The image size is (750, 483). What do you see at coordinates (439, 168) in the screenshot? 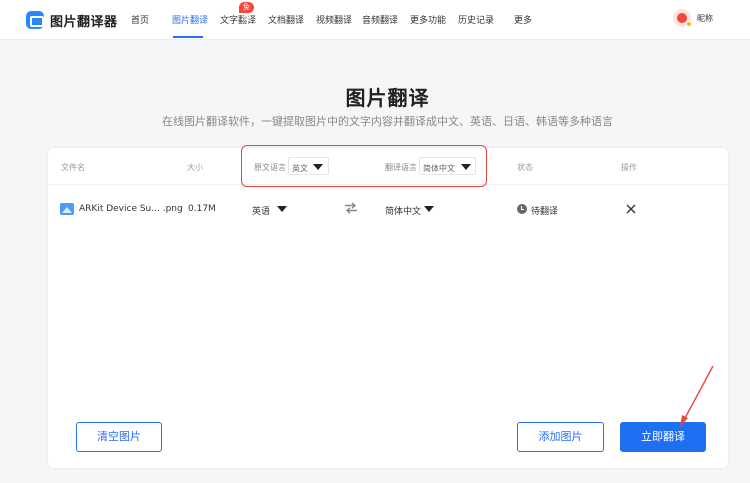
I see `target-language-value: 简体中文` at bounding box center [439, 168].